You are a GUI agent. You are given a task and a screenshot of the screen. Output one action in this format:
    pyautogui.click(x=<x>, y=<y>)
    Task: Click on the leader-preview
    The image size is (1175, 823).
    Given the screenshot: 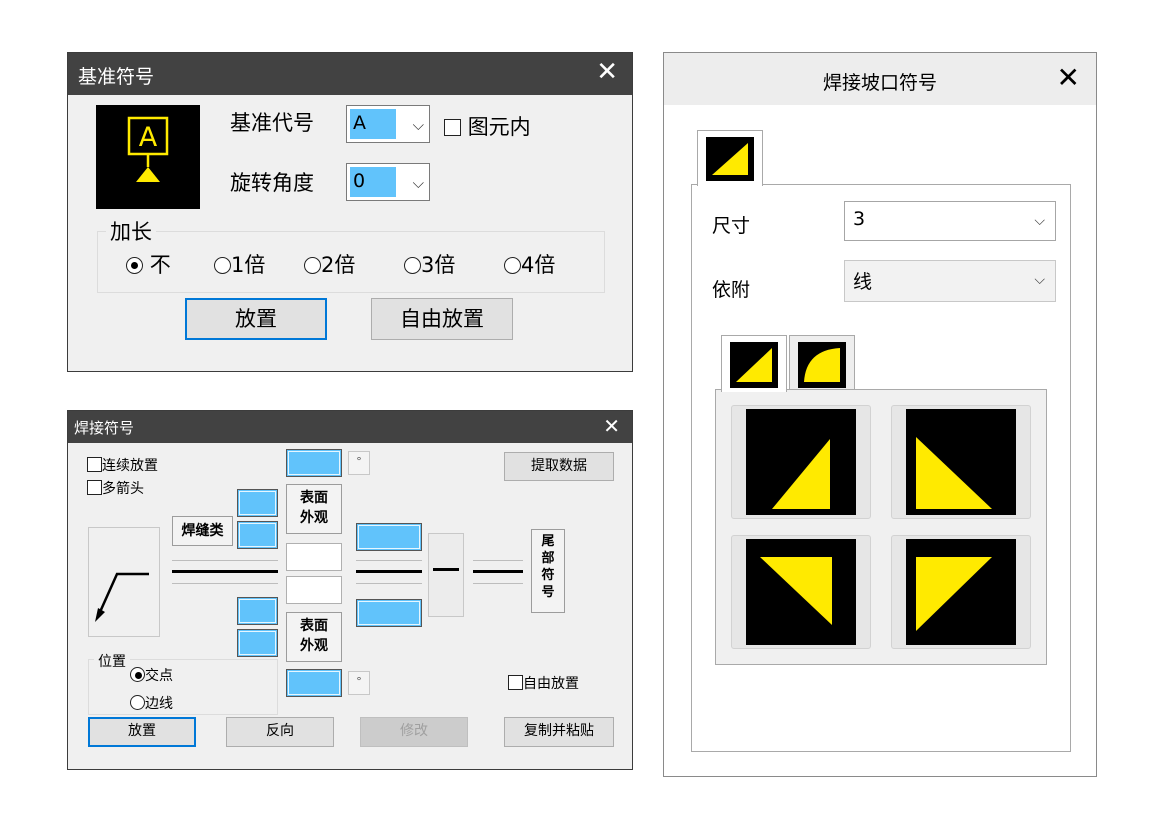 What is the action you would take?
    pyautogui.click(x=124, y=582)
    